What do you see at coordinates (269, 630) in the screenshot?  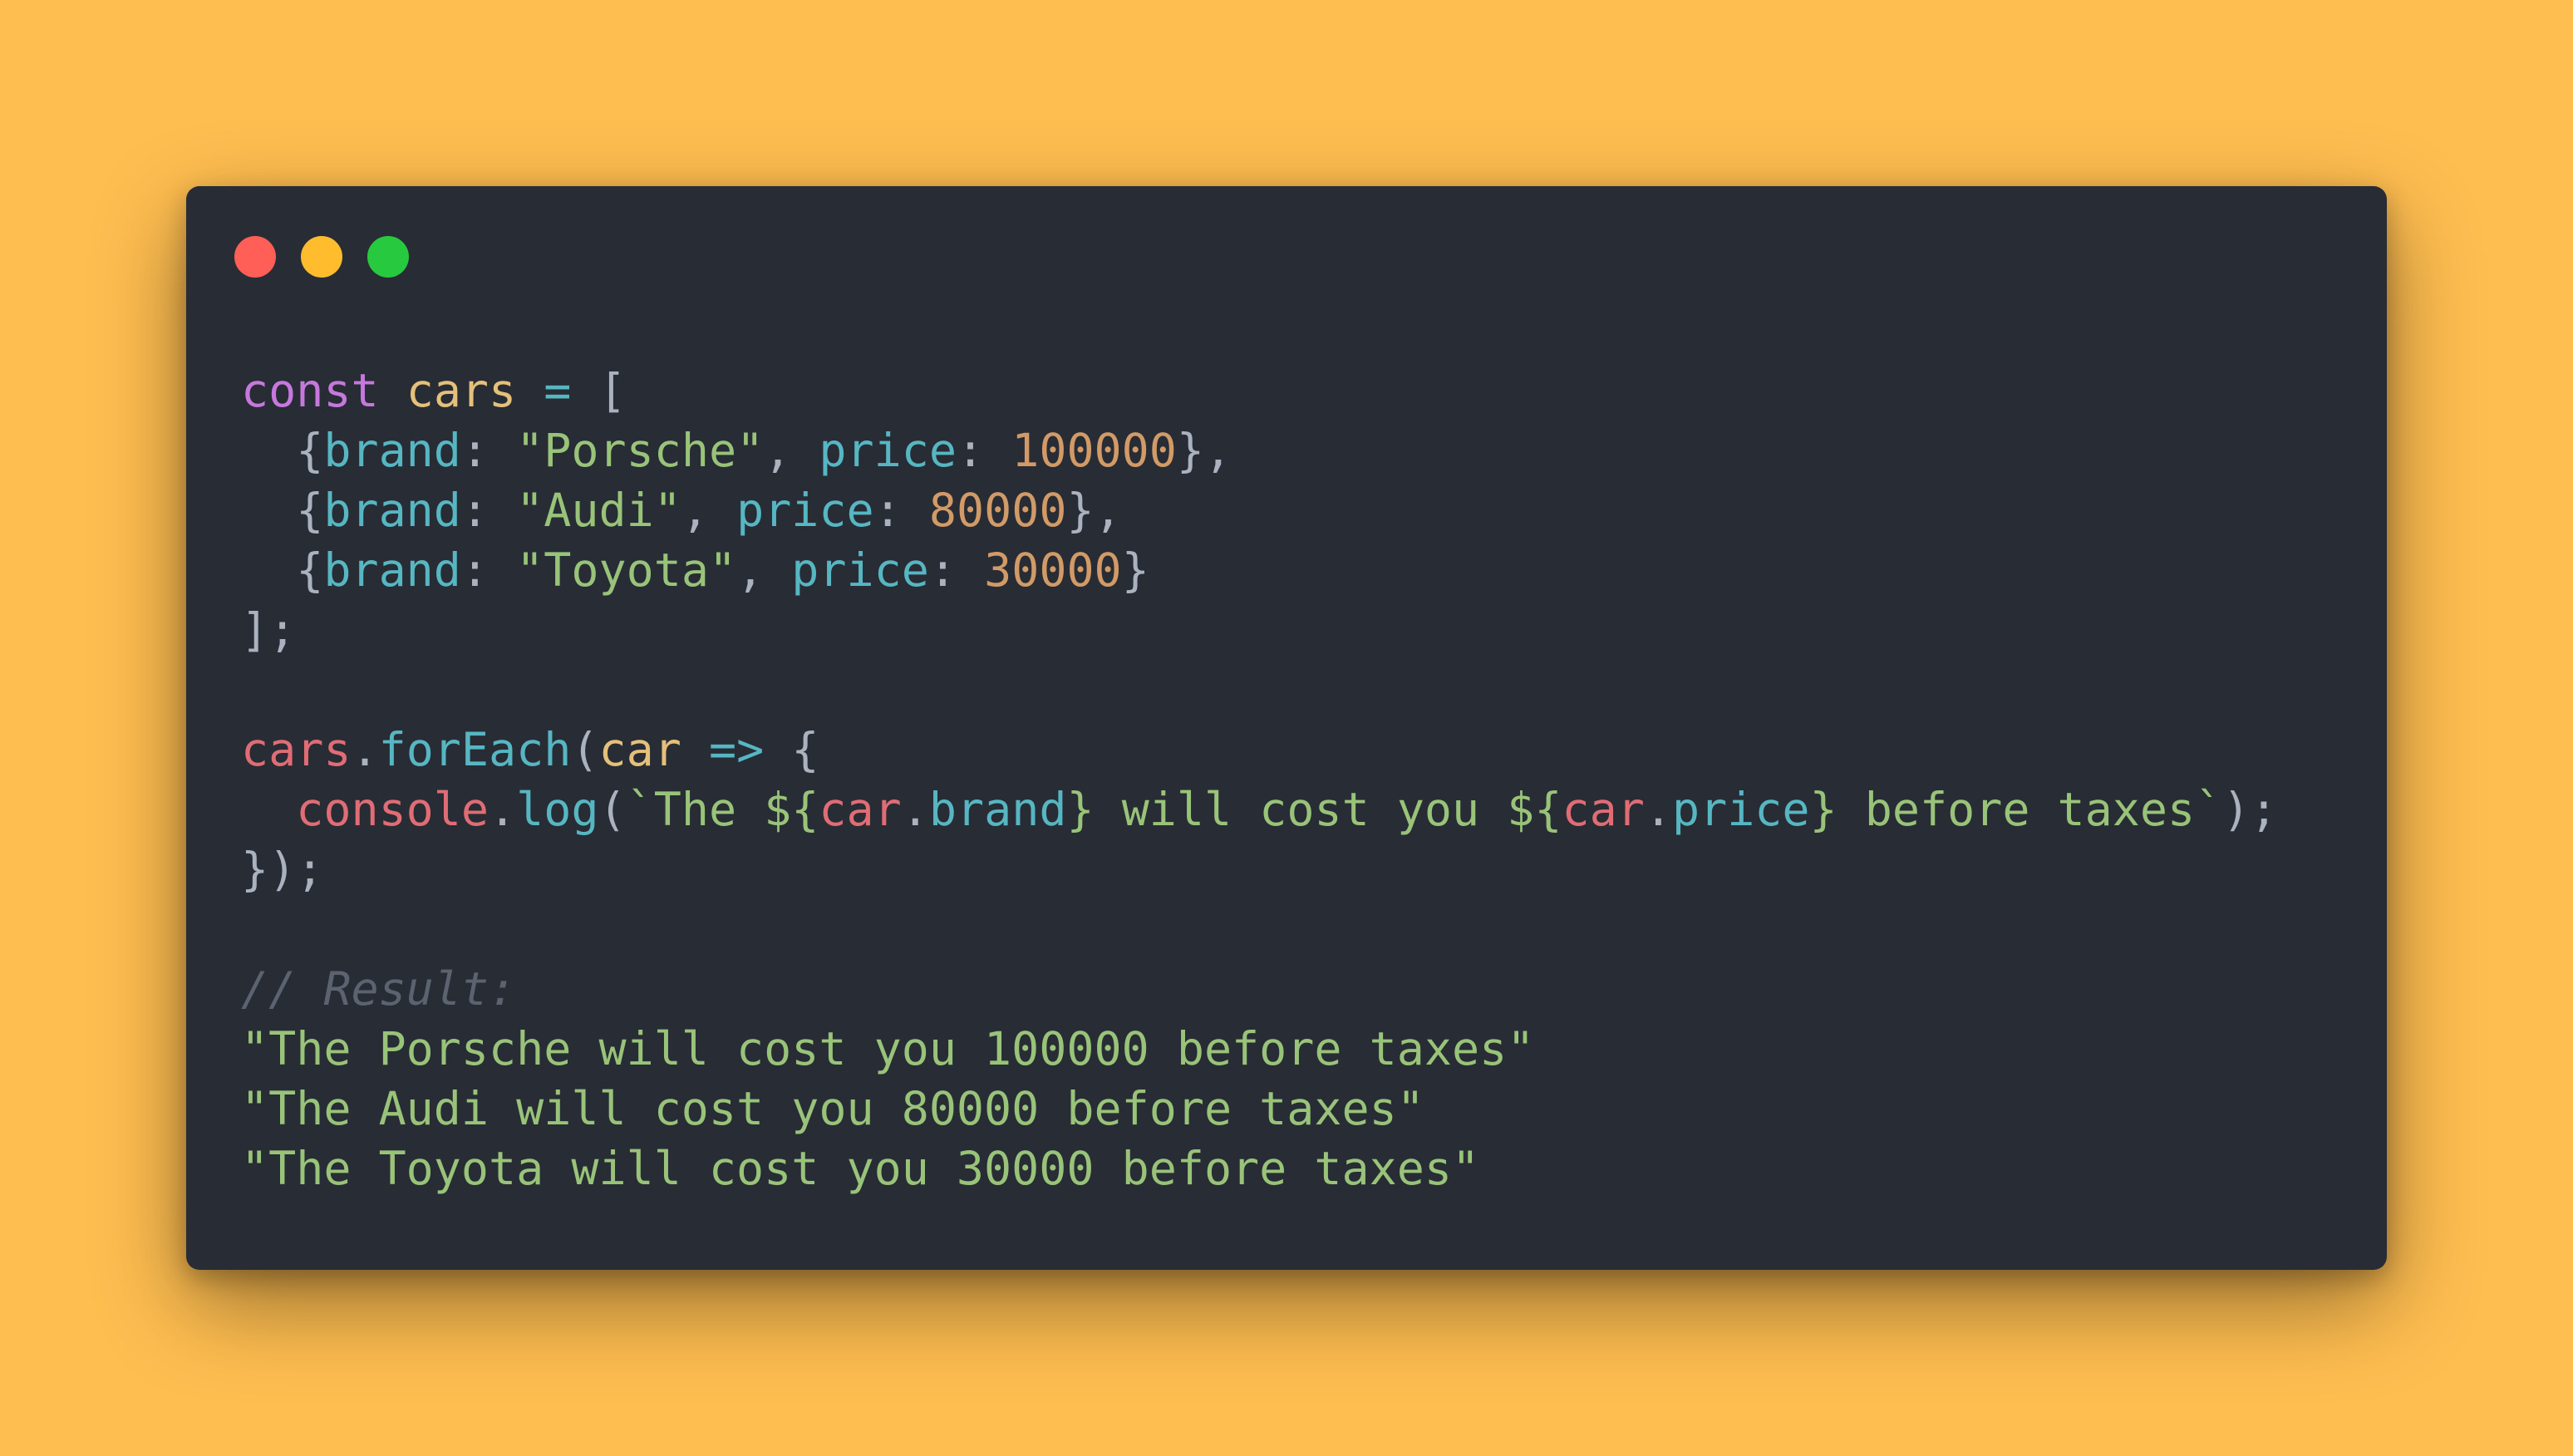 I see `code-token-punctuation: ];` at bounding box center [269, 630].